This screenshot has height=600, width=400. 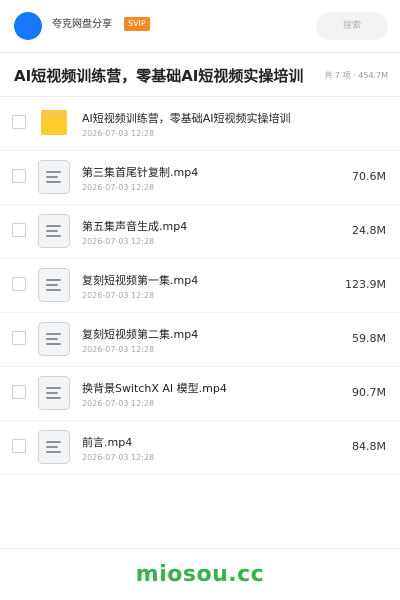 I want to click on file-size: 24.8M, so click(x=369, y=230).